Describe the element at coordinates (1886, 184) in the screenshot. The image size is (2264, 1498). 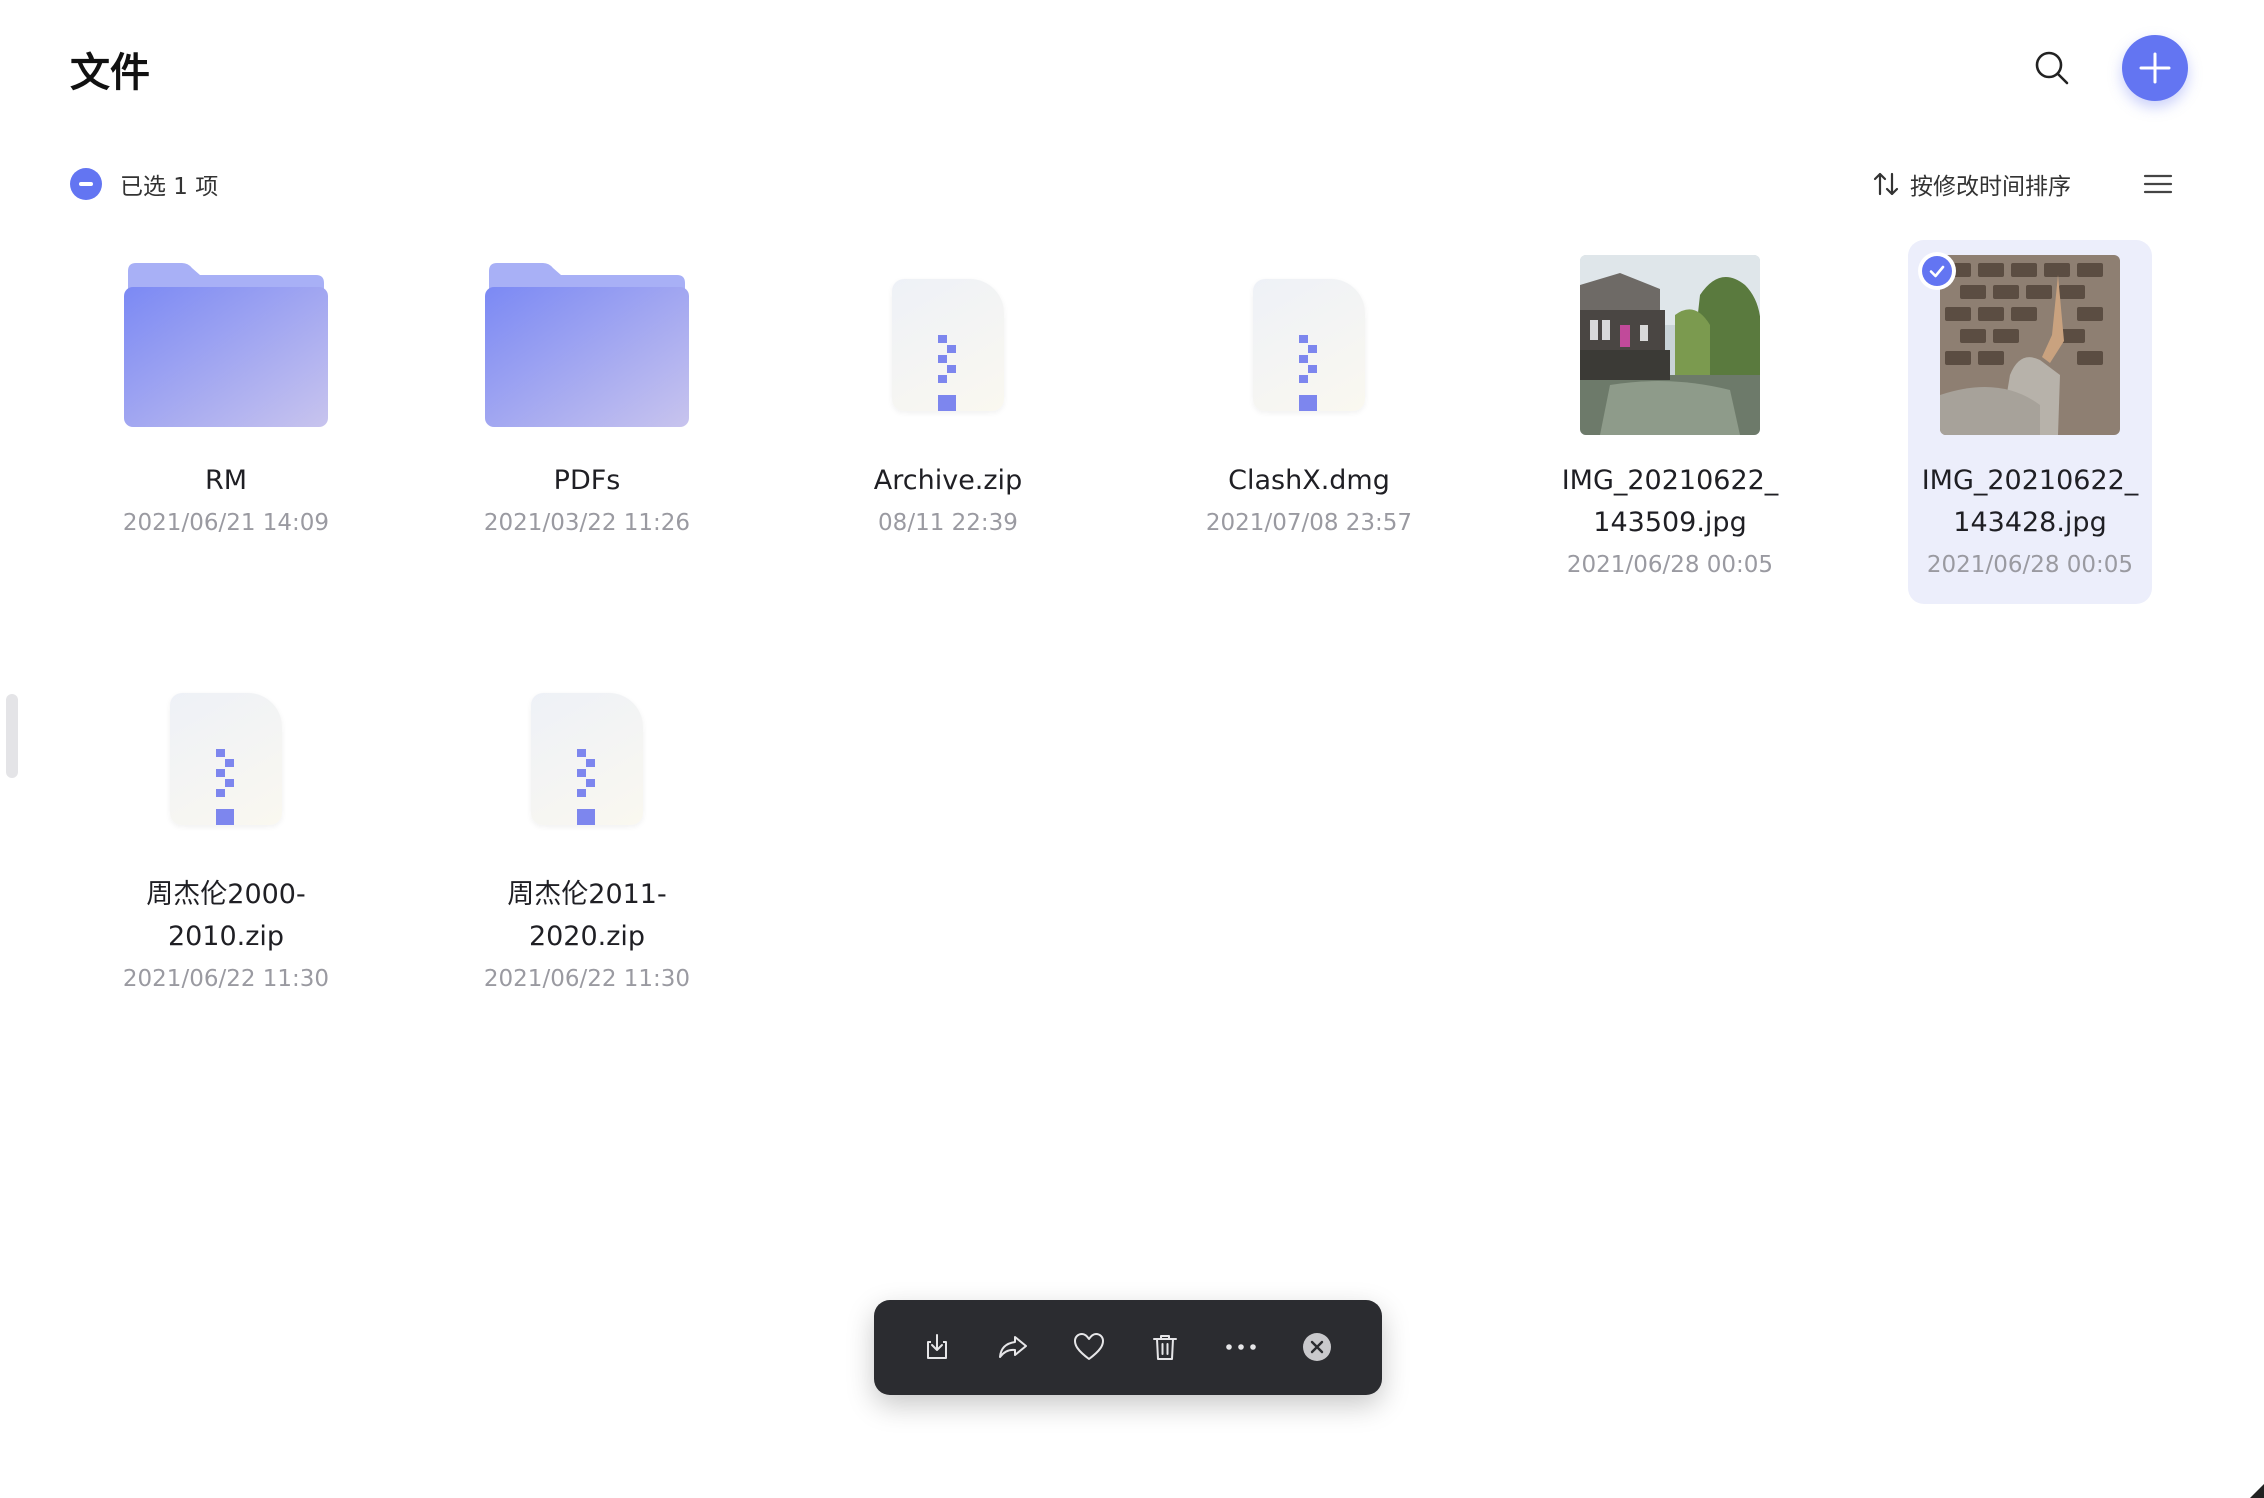
I see `sort-icon` at that location.